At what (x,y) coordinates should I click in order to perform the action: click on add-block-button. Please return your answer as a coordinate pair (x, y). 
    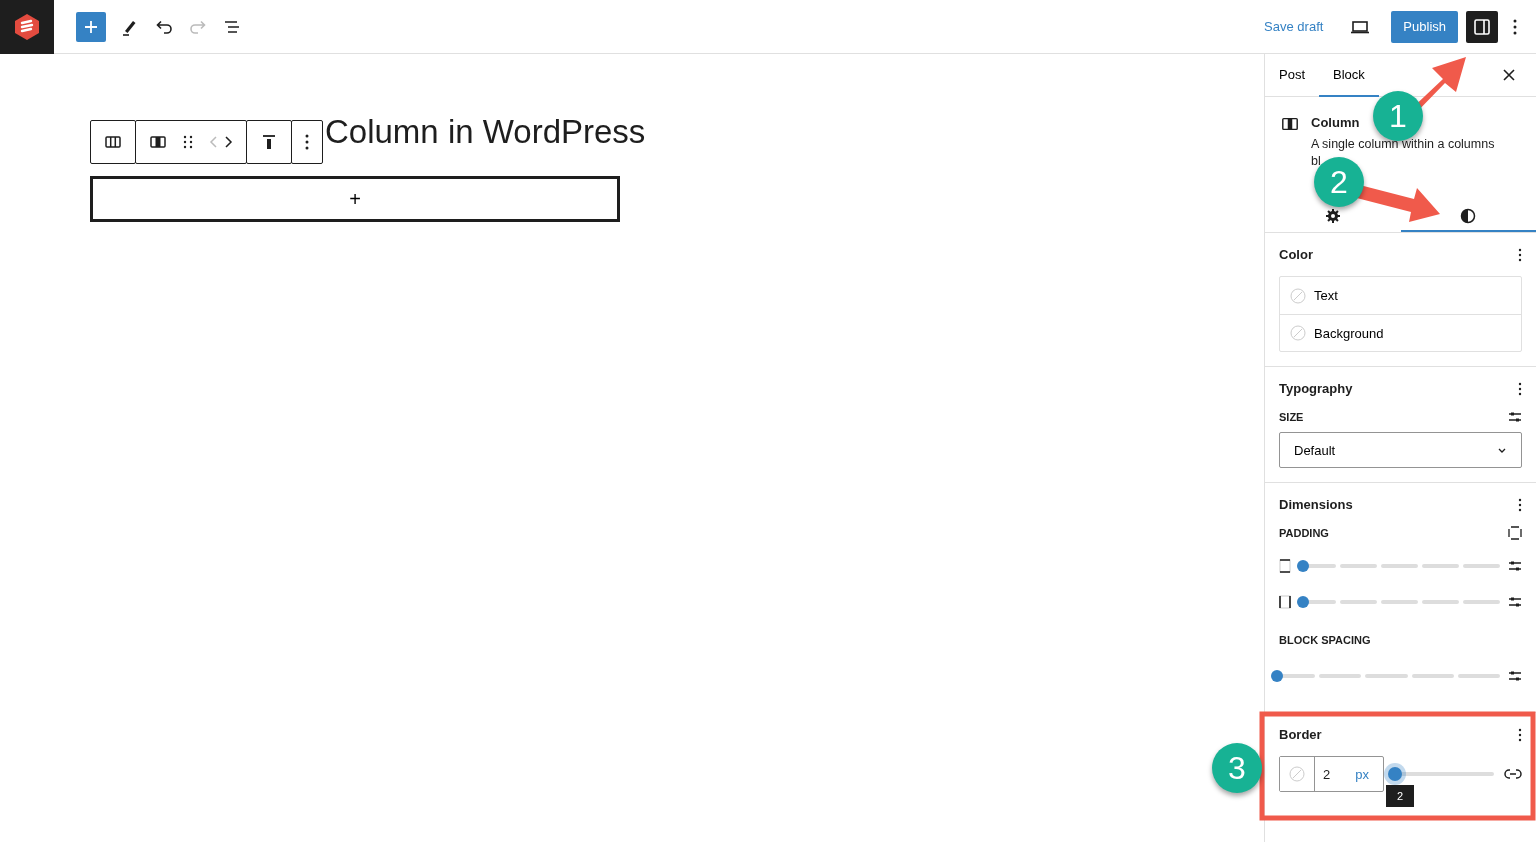
    Looking at the image, I should click on (91, 26).